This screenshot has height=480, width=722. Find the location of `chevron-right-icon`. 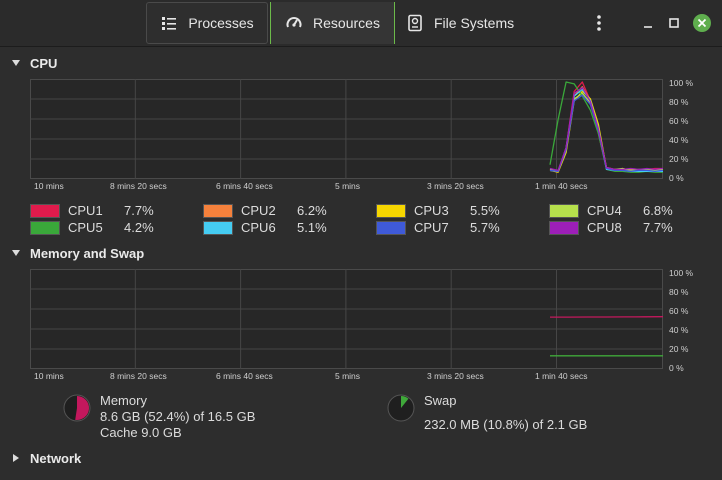

chevron-right-icon is located at coordinates (16, 458).